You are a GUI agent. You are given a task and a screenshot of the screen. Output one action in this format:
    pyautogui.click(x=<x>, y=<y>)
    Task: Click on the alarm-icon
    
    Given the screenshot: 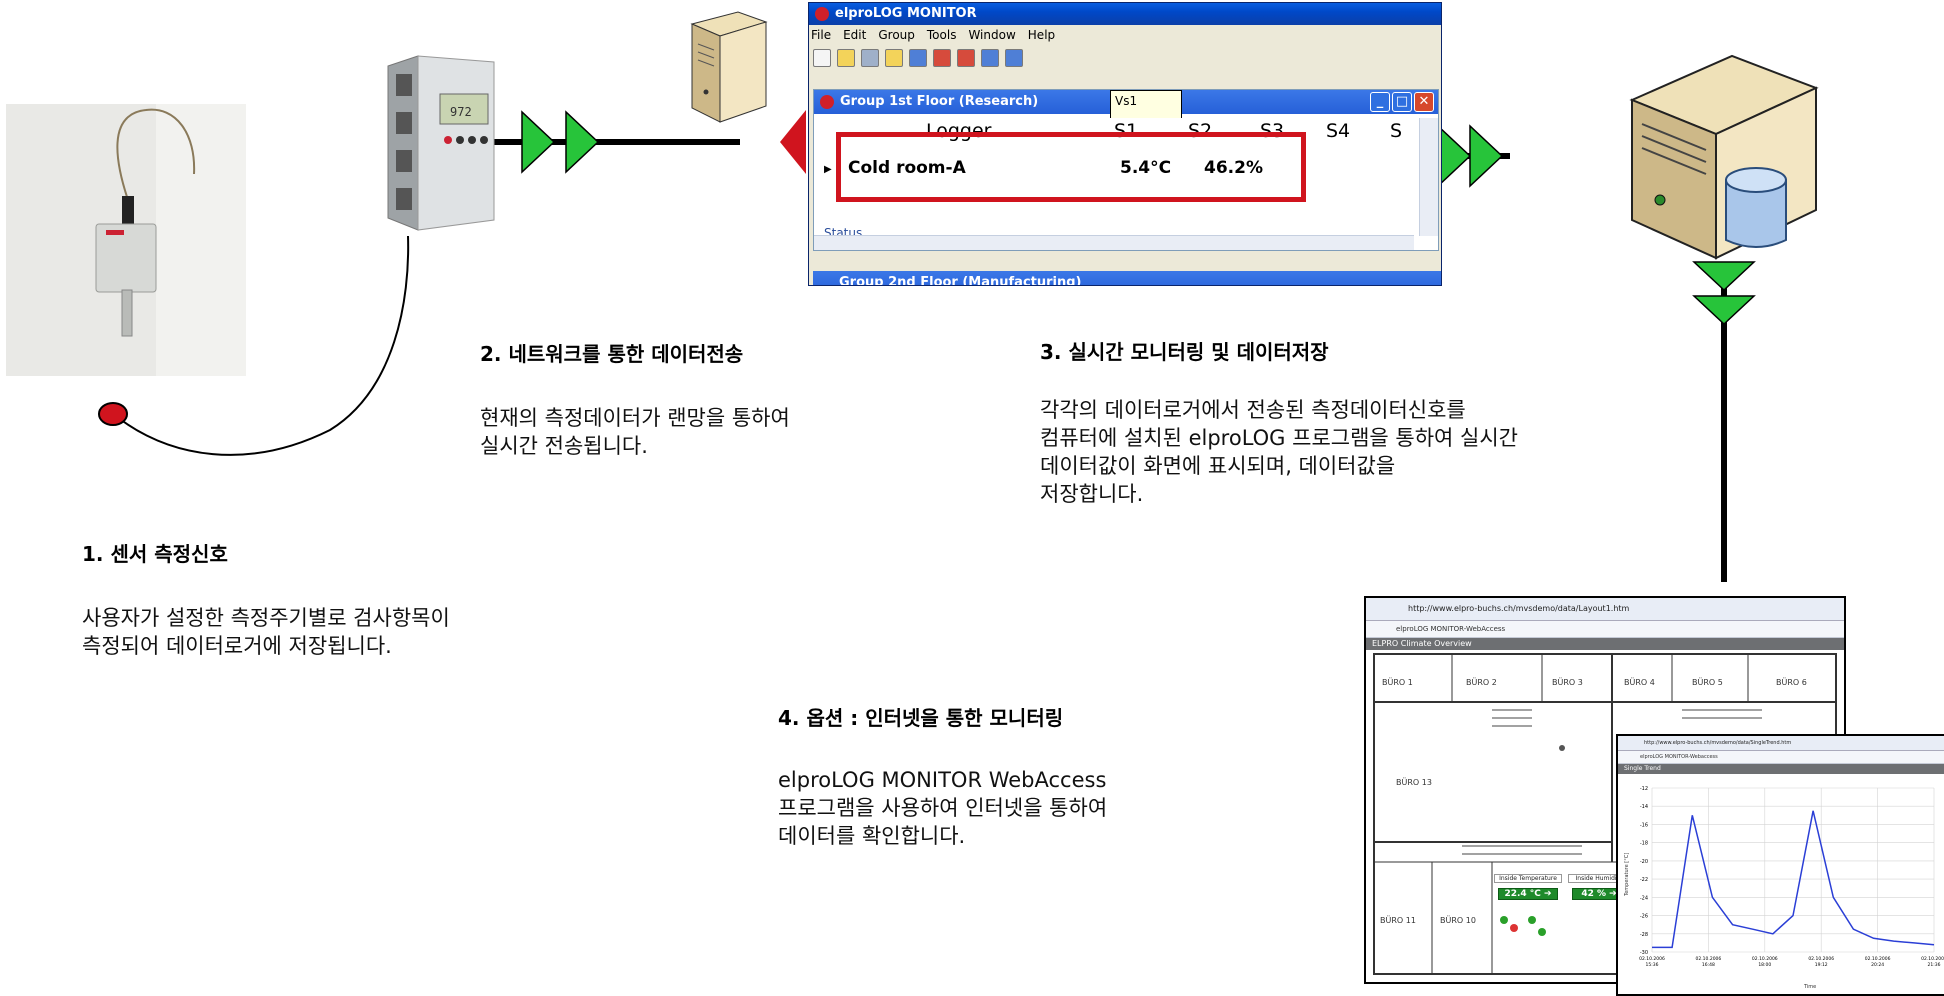 What is the action you would take?
    pyautogui.click(x=966, y=58)
    